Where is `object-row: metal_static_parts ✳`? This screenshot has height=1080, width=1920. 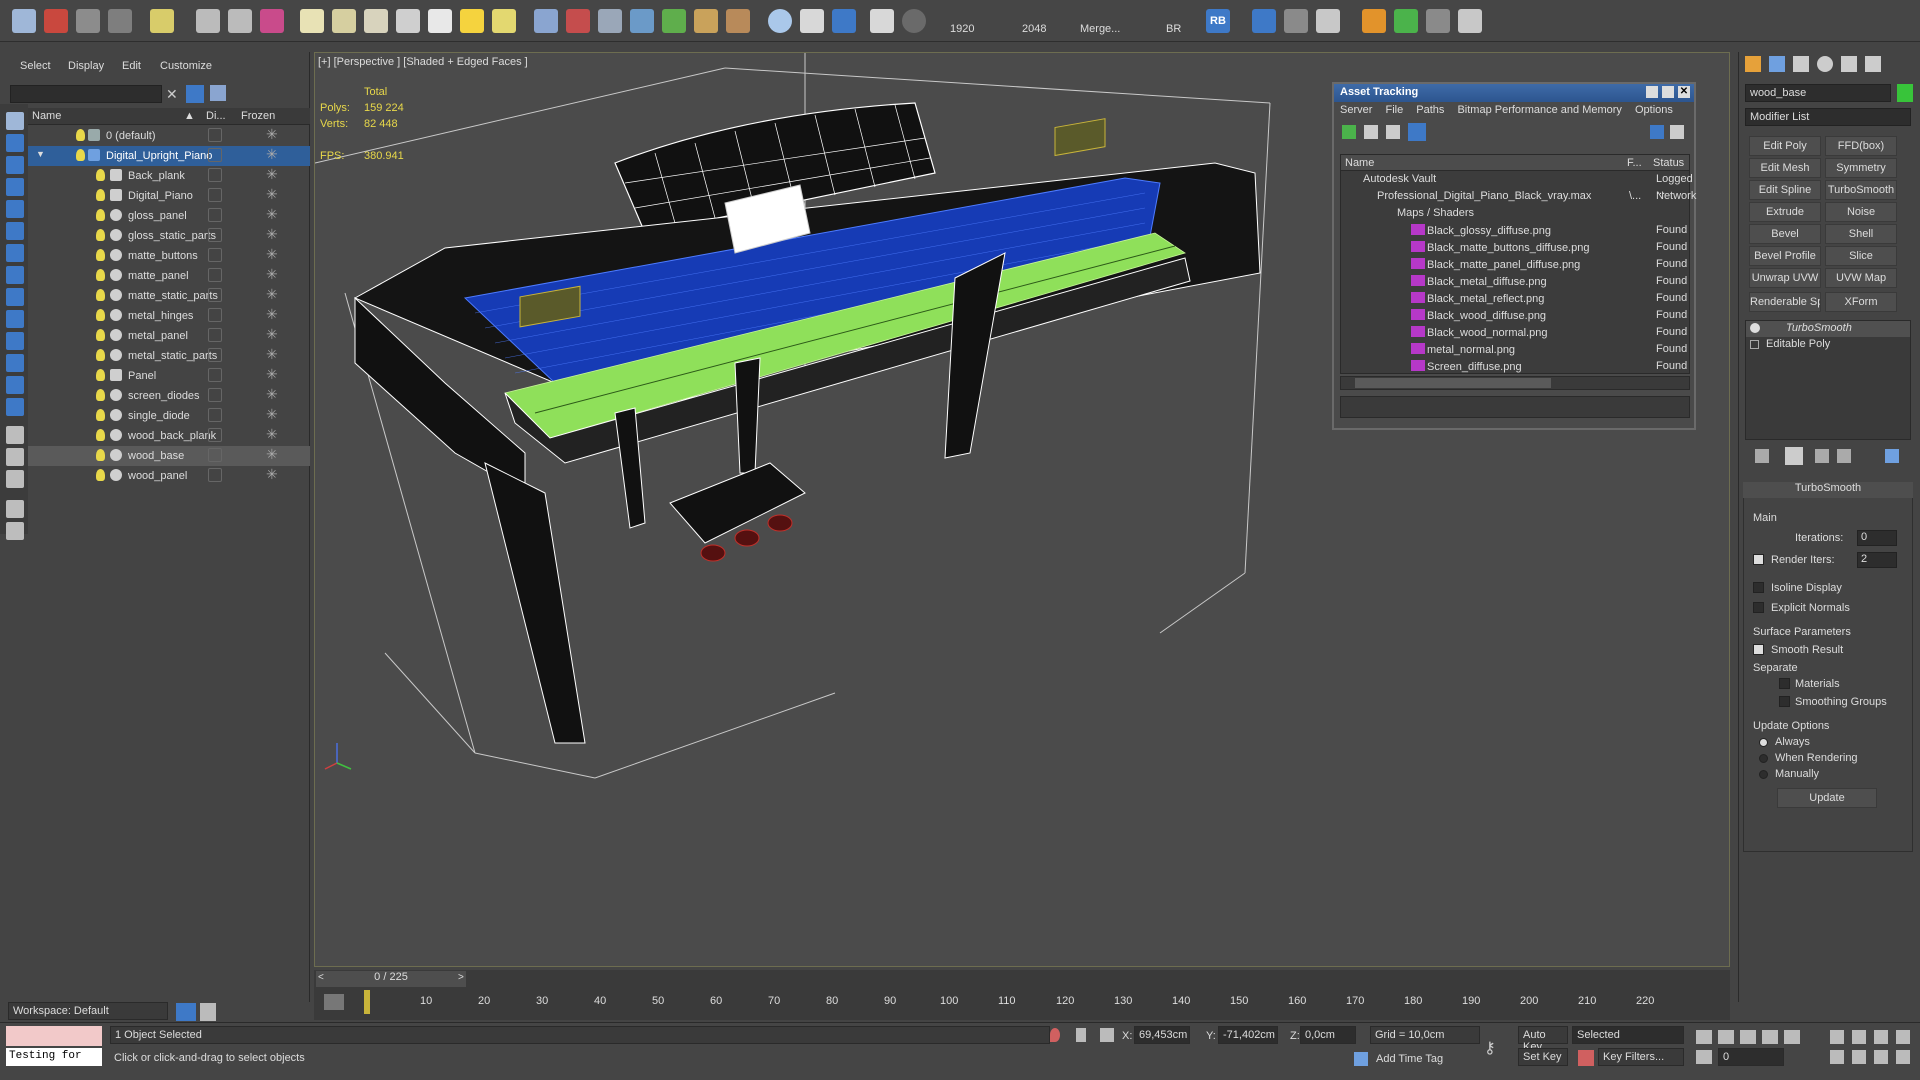 object-row: metal_static_parts ✳ is located at coordinates (169, 356).